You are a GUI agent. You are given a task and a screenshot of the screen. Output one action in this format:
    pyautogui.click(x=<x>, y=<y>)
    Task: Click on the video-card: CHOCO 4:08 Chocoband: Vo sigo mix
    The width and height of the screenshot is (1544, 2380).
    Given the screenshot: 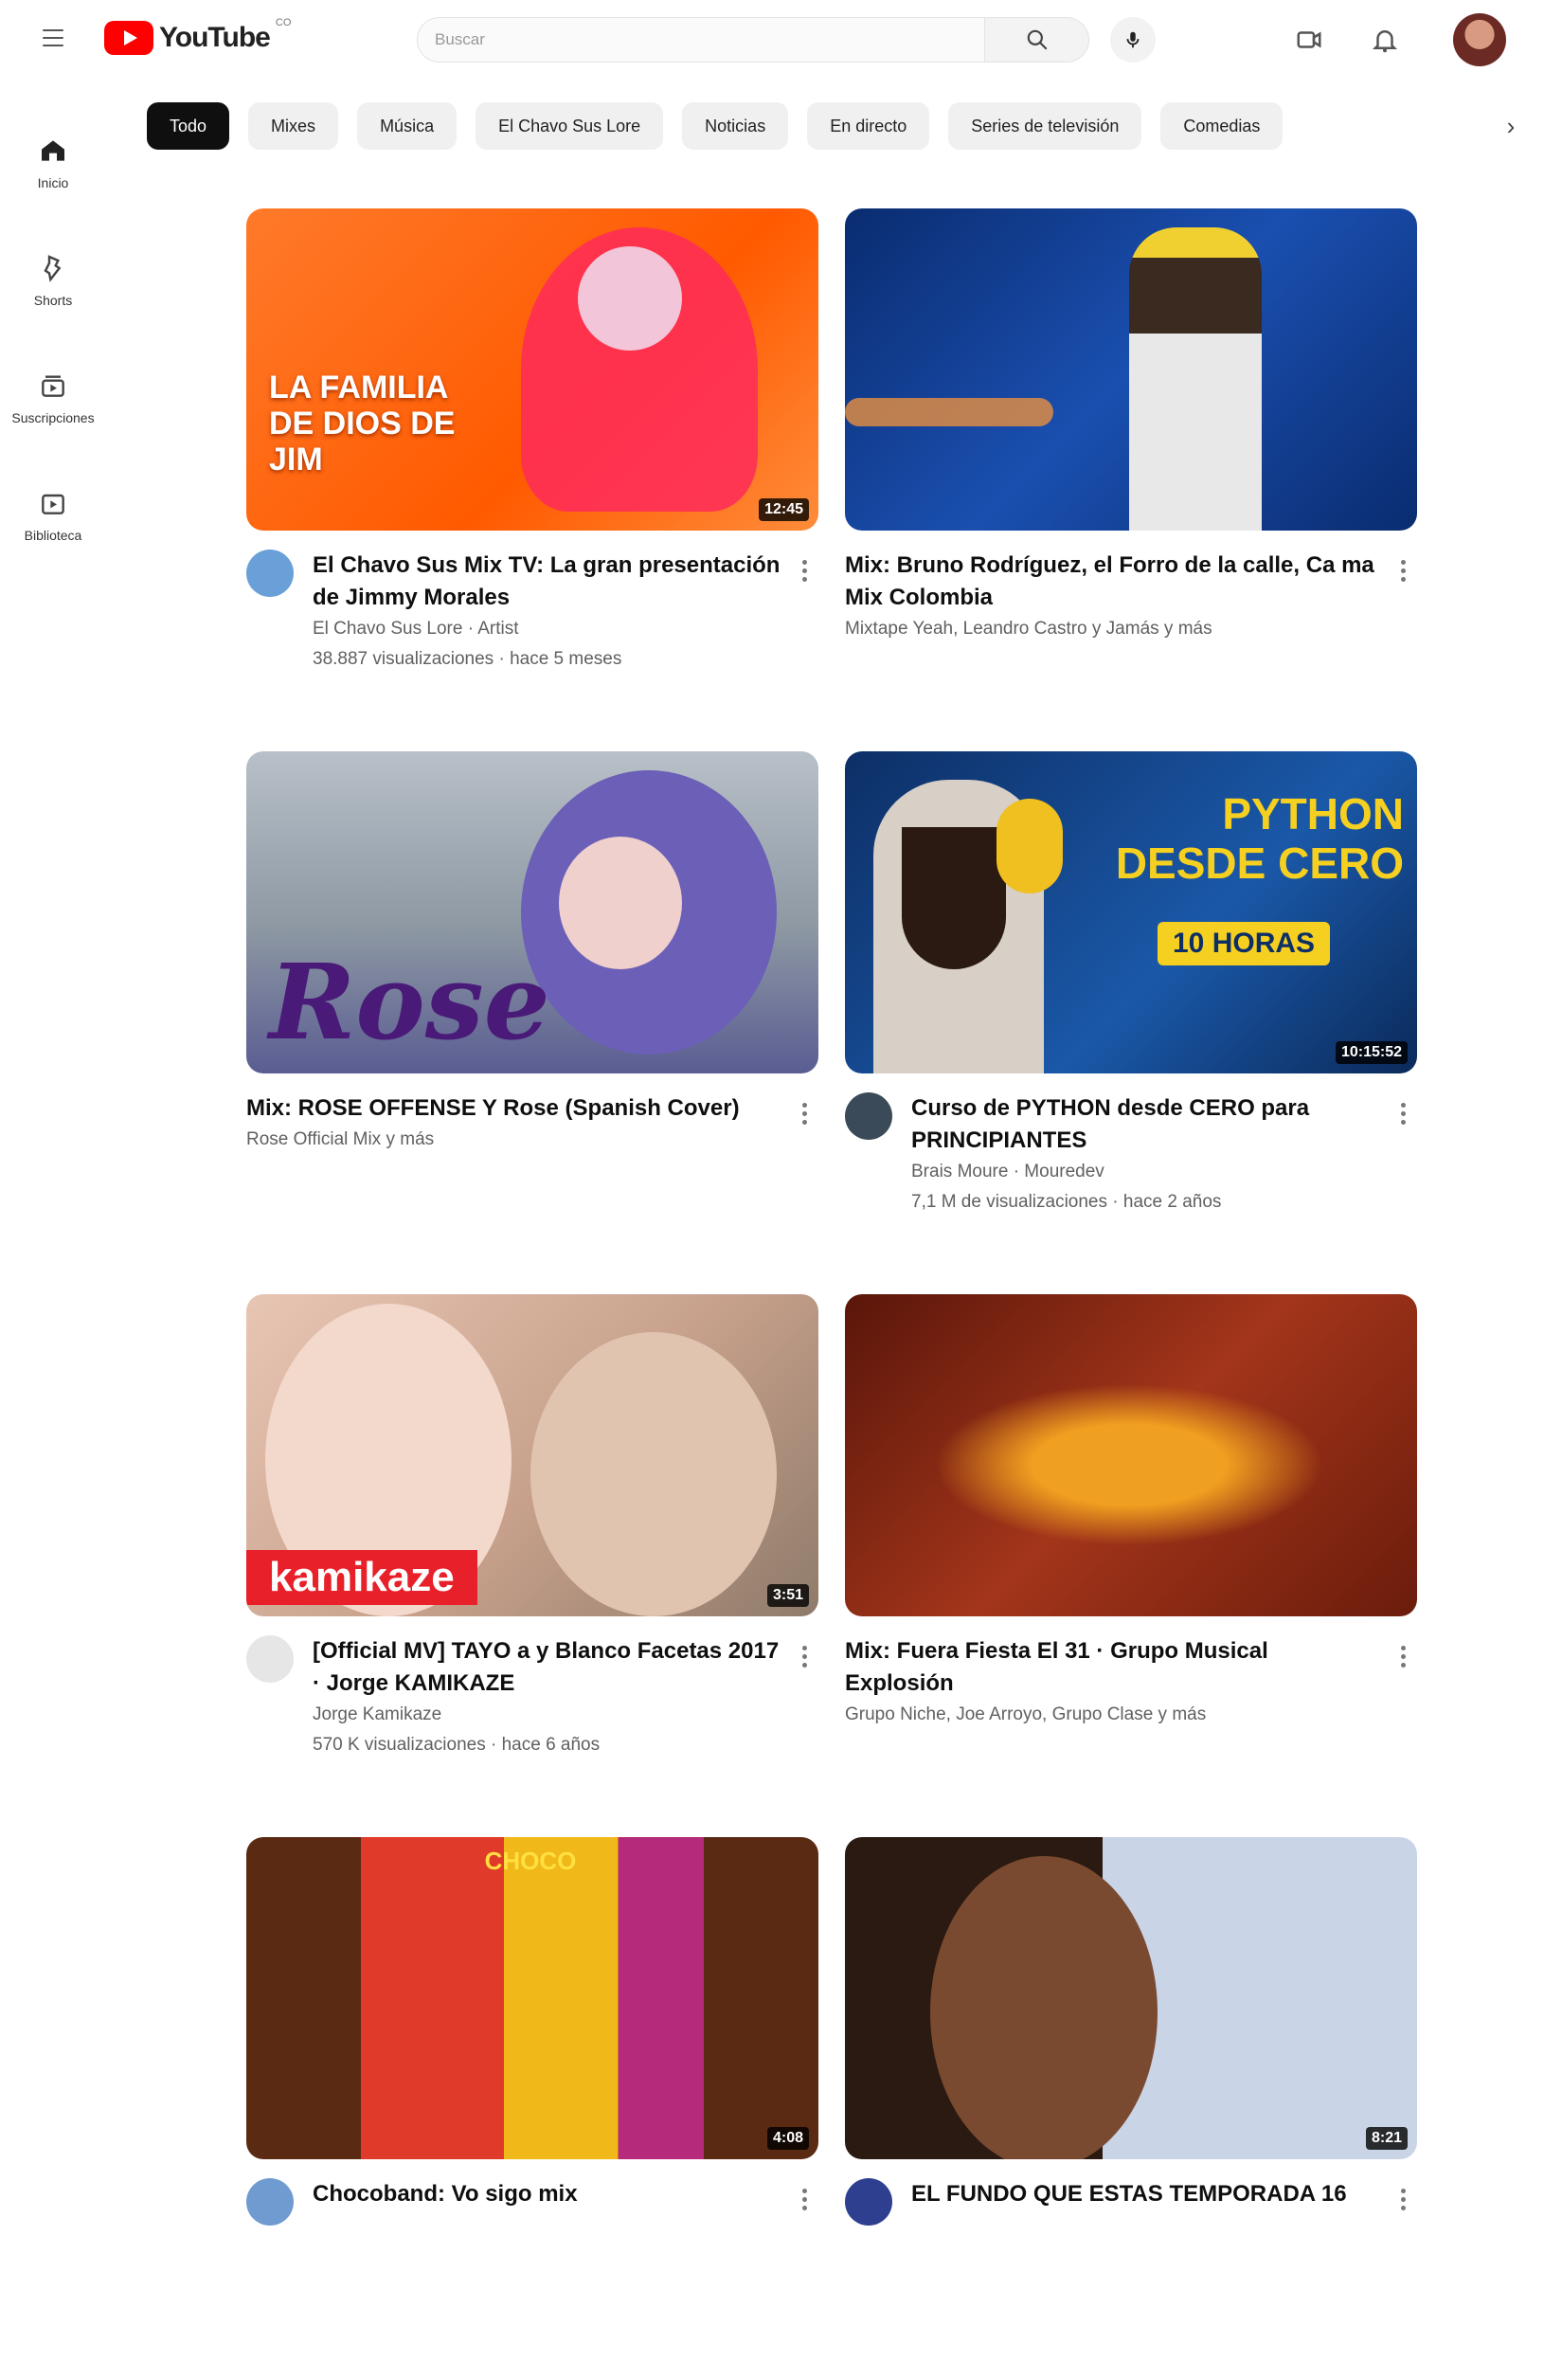 What is the action you would take?
    pyautogui.click(x=532, y=2108)
    